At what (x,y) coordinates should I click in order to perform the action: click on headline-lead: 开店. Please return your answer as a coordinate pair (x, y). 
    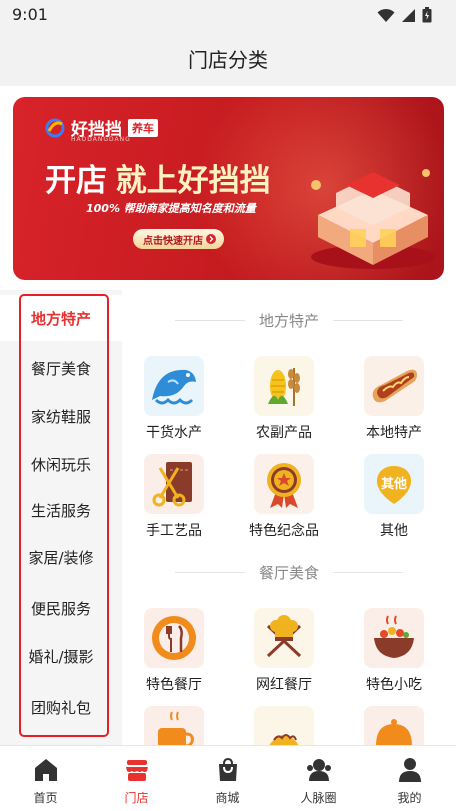
    Looking at the image, I should click on (76, 180).